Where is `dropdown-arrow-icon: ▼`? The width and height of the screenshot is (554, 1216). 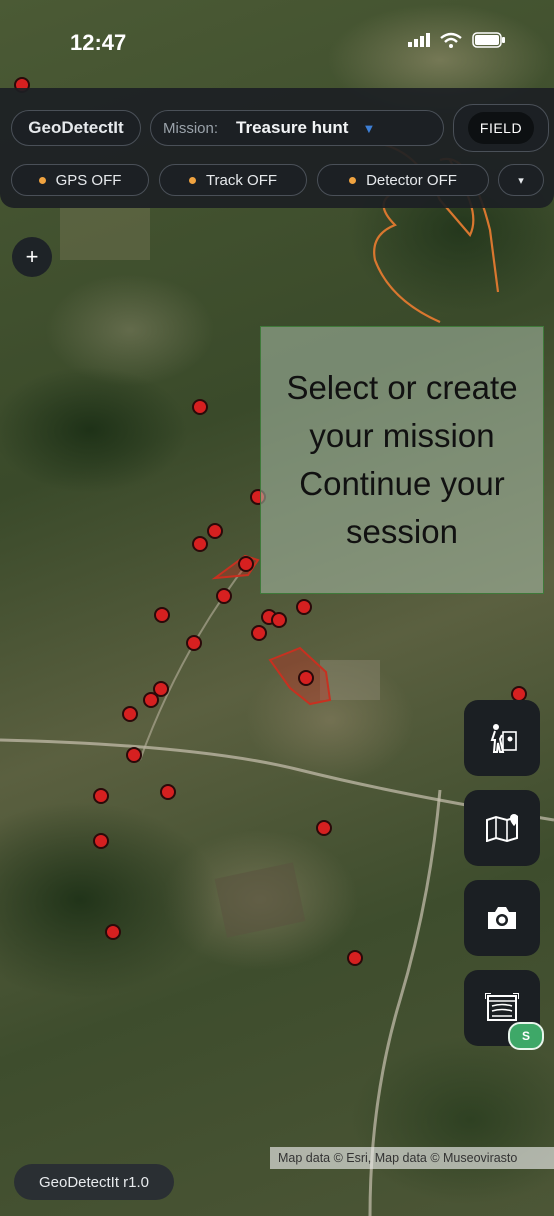 dropdown-arrow-icon: ▼ is located at coordinates (369, 128).